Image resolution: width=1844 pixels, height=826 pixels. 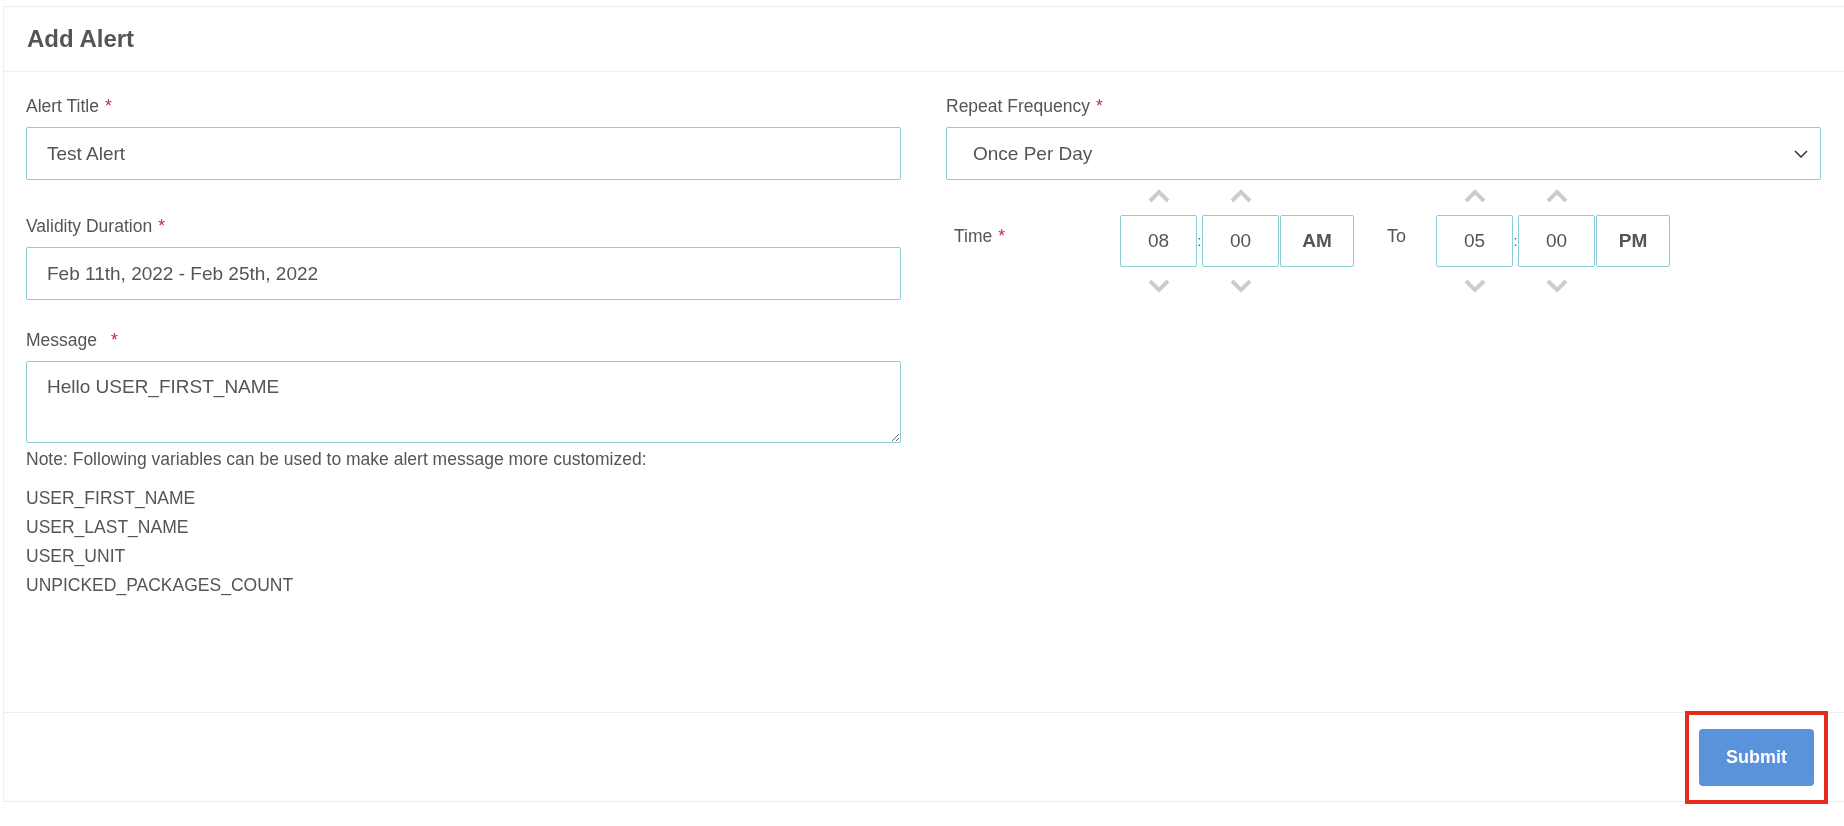 What do you see at coordinates (111, 499) in the screenshot?
I see `variable-name: USER_FIRST_NAME` at bounding box center [111, 499].